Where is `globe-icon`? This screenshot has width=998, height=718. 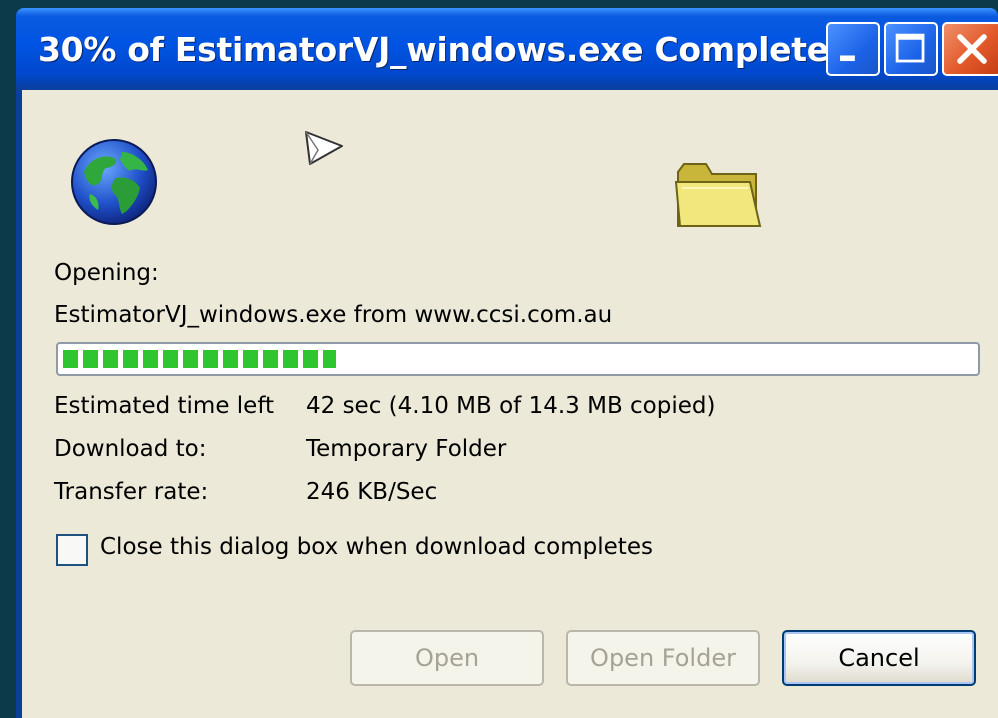 globe-icon is located at coordinates (114, 182).